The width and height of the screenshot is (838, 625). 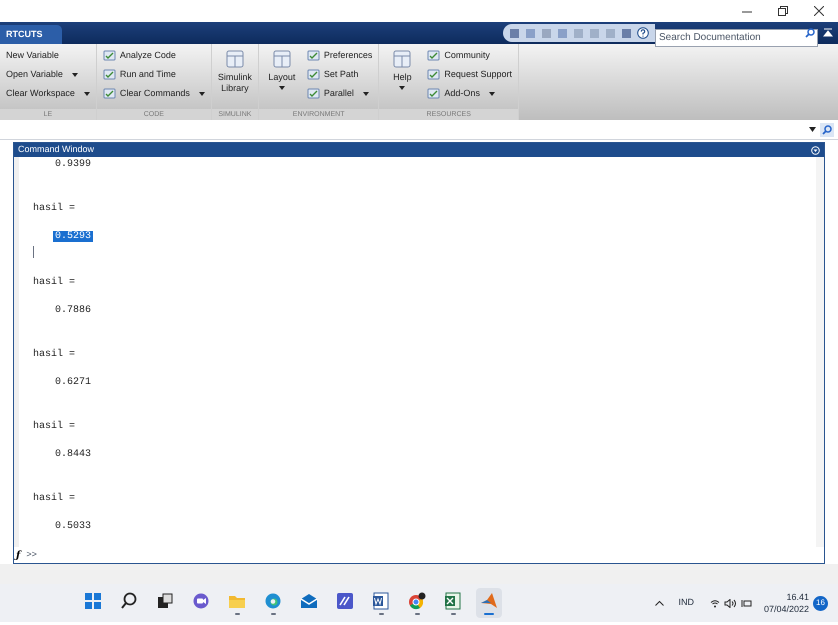 What do you see at coordinates (339, 93) in the screenshot?
I see `ribbon-button: Parallel` at bounding box center [339, 93].